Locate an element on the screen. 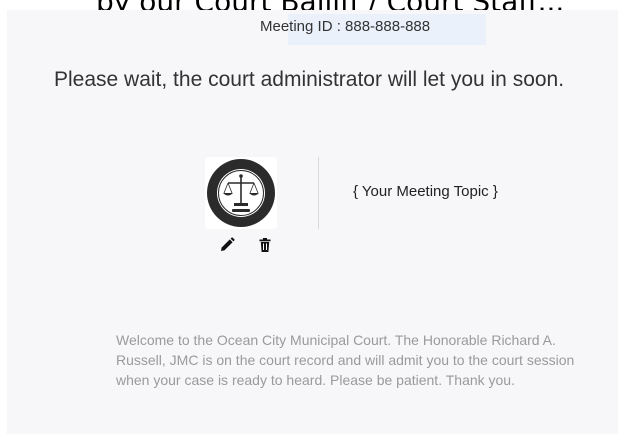 The image size is (618, 434). meeting-id: Meeting ID : 888-888-888 is located at coordinates (345, 26).